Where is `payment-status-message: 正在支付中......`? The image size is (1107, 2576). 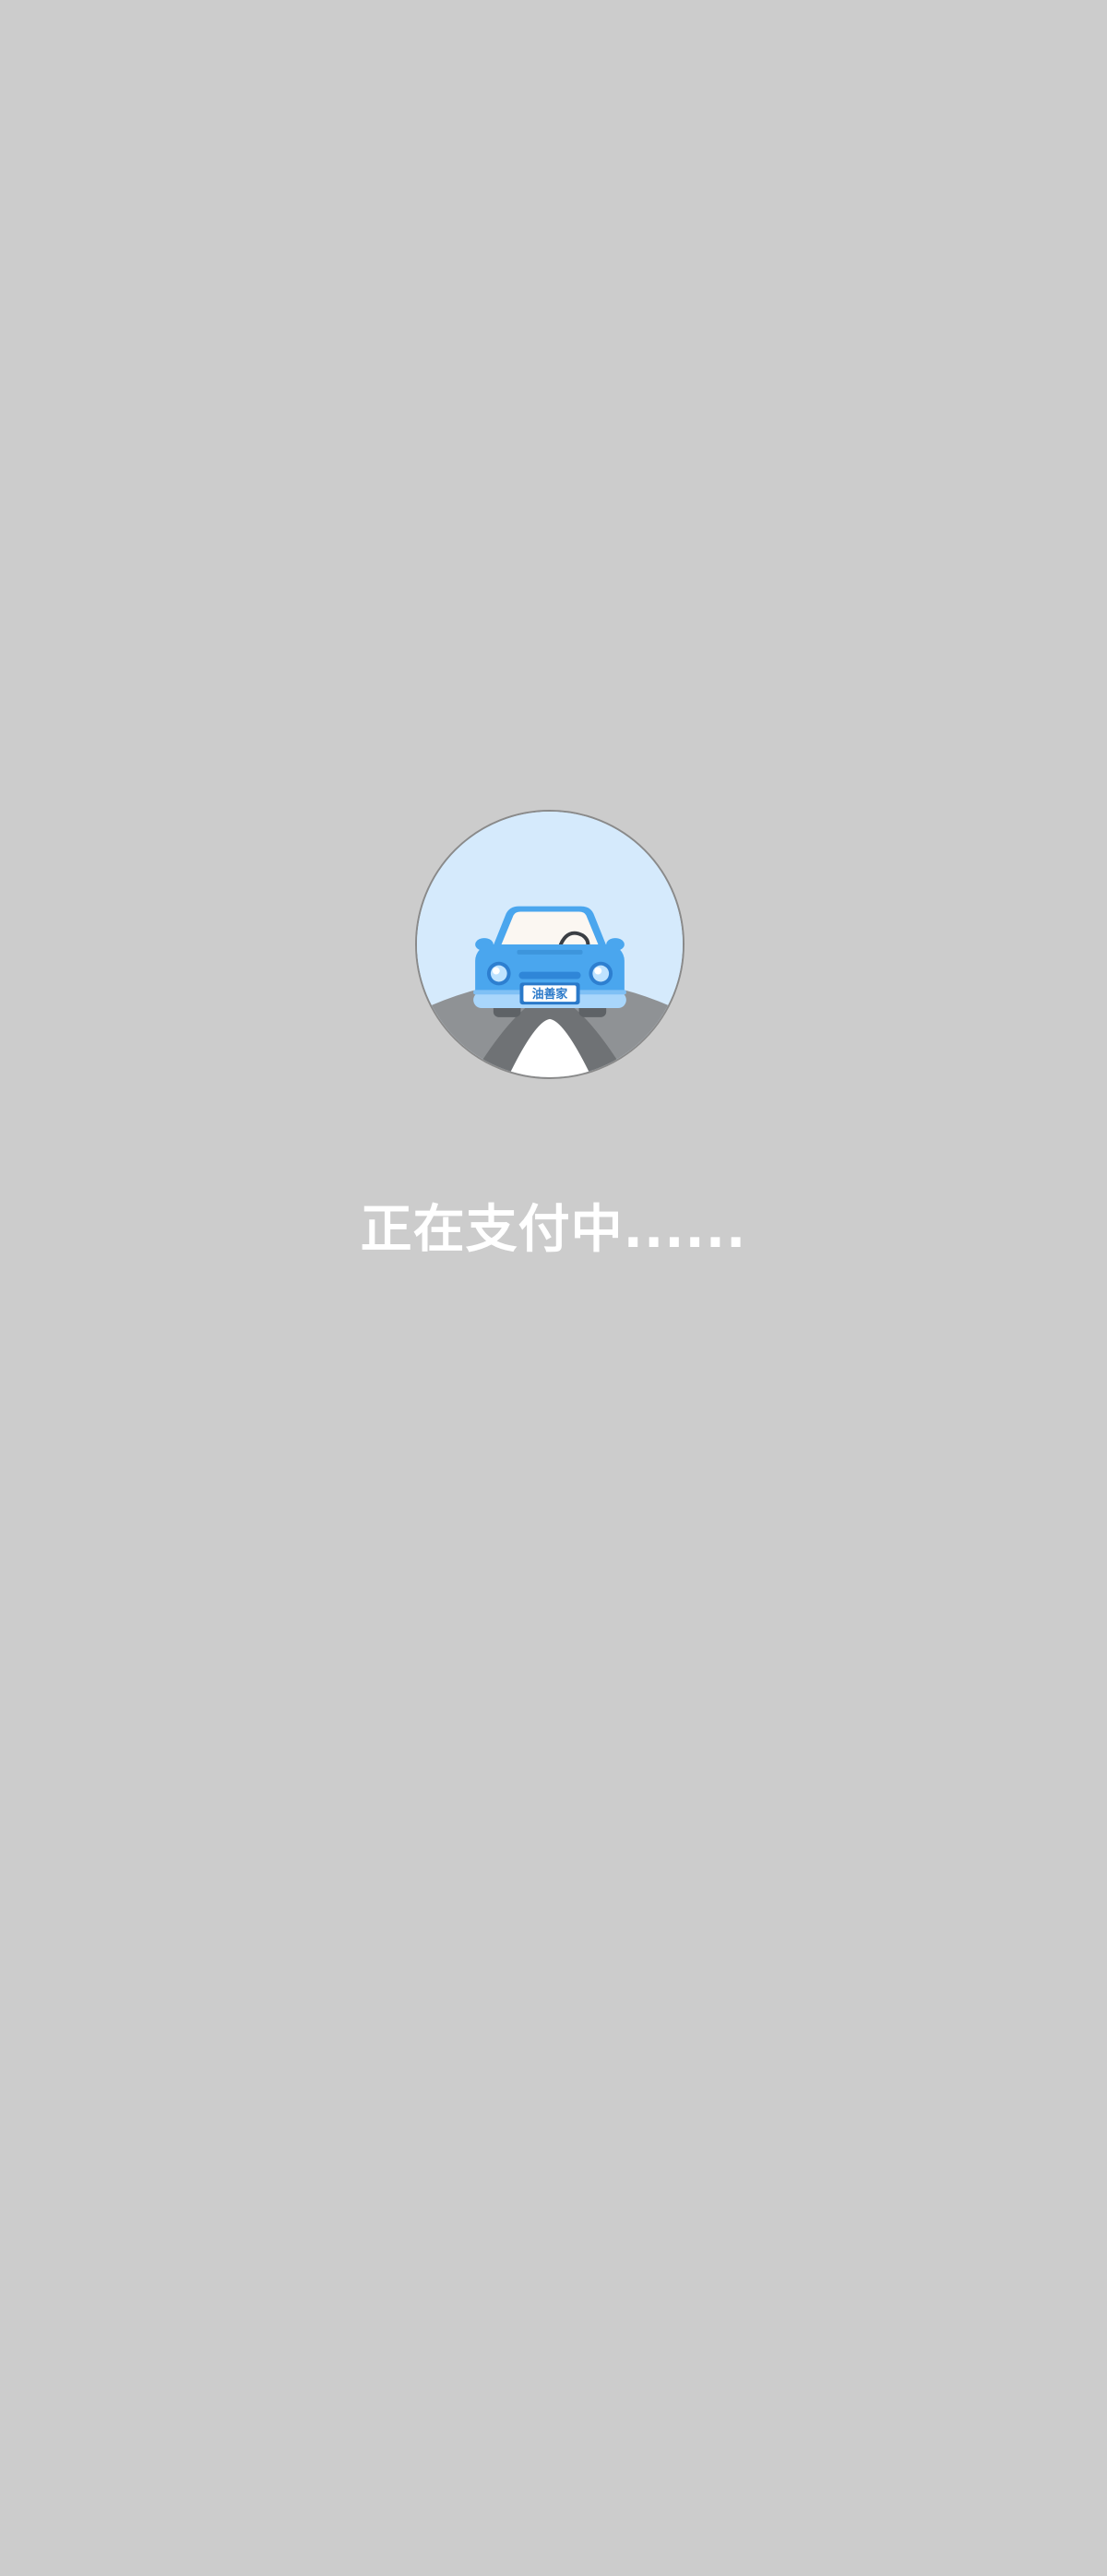
payment-status-message: 正在支付中...... is located at coordinates (553, 1230).